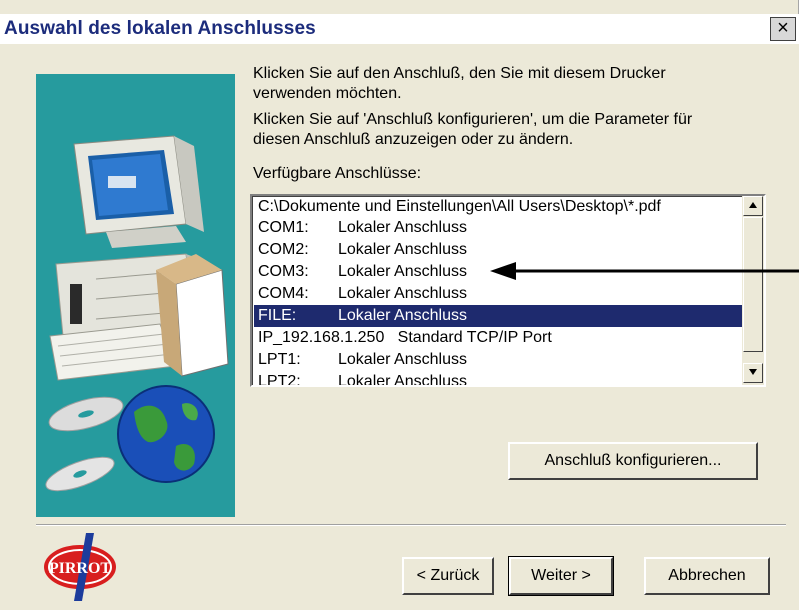 The height and width of the screenshot is (610, 799). Describe the element at coordinates (399, 29) in the screenshot. I see `title-bar: Auswahl des lokalen Anschlusses ×` at that location.